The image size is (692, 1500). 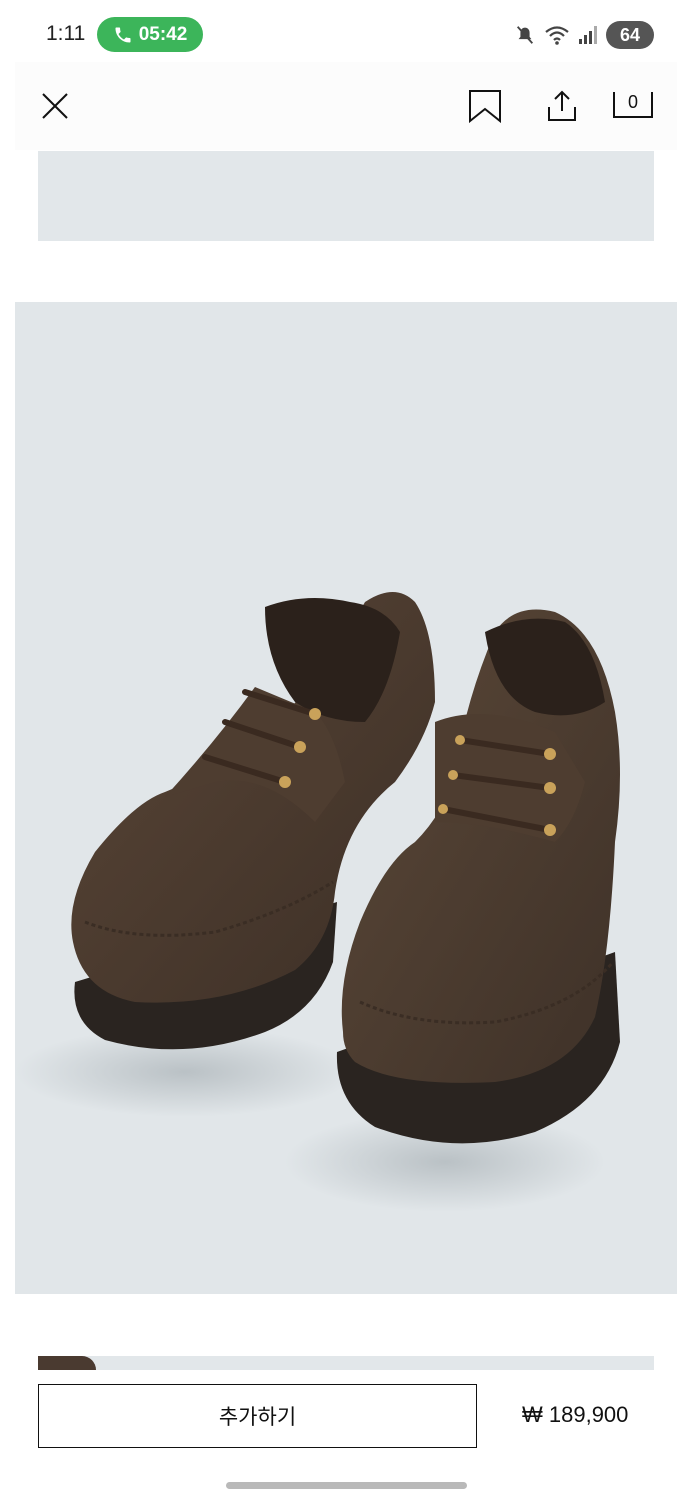 I want to click on close-button, so click(x=55, y=106).